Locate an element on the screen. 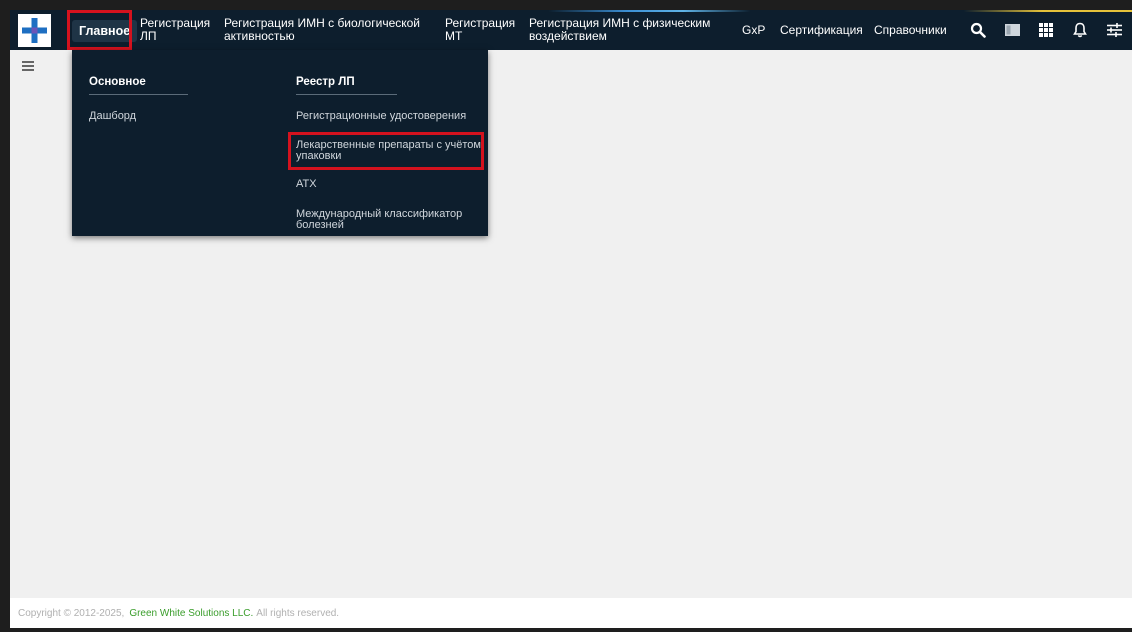 This screenshot has width=1132, height=632. menu-link-registration-certificates: Регистрационные удостоверения is located at coordinates (381, 116).